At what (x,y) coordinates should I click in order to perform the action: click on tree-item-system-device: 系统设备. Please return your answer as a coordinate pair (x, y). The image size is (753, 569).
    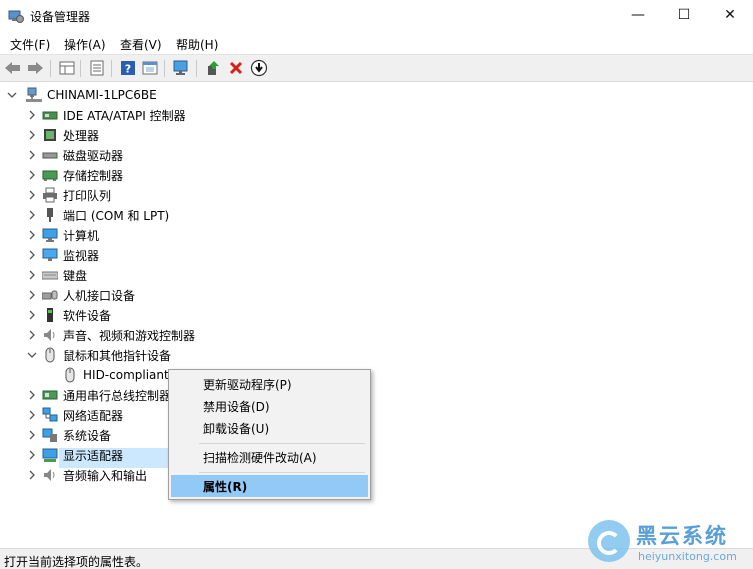
    Looking at the image, I should click on (68, 435).